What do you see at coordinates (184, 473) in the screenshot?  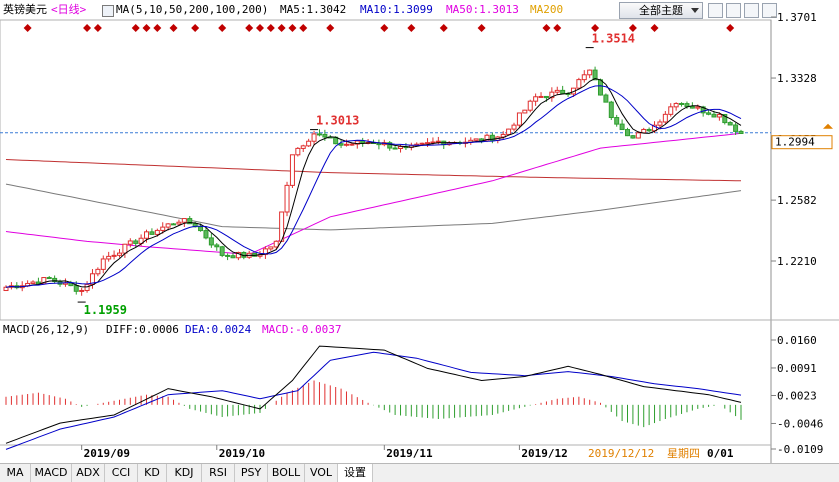 I see `tab-kdj: KDJ` at bounding box center [184, 473].